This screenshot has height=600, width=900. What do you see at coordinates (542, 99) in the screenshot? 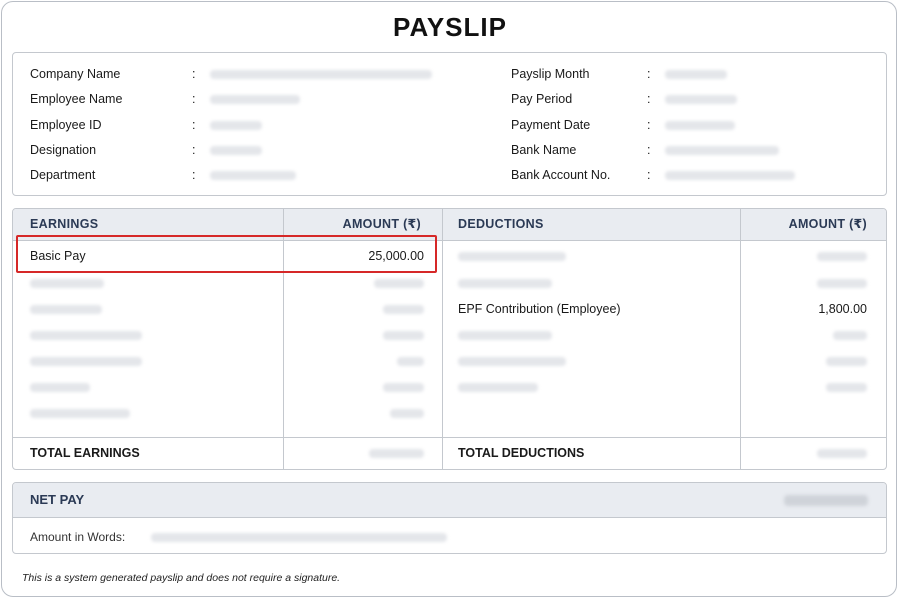
I see `info-label: Pay Period` at bounding box center [542, 99].